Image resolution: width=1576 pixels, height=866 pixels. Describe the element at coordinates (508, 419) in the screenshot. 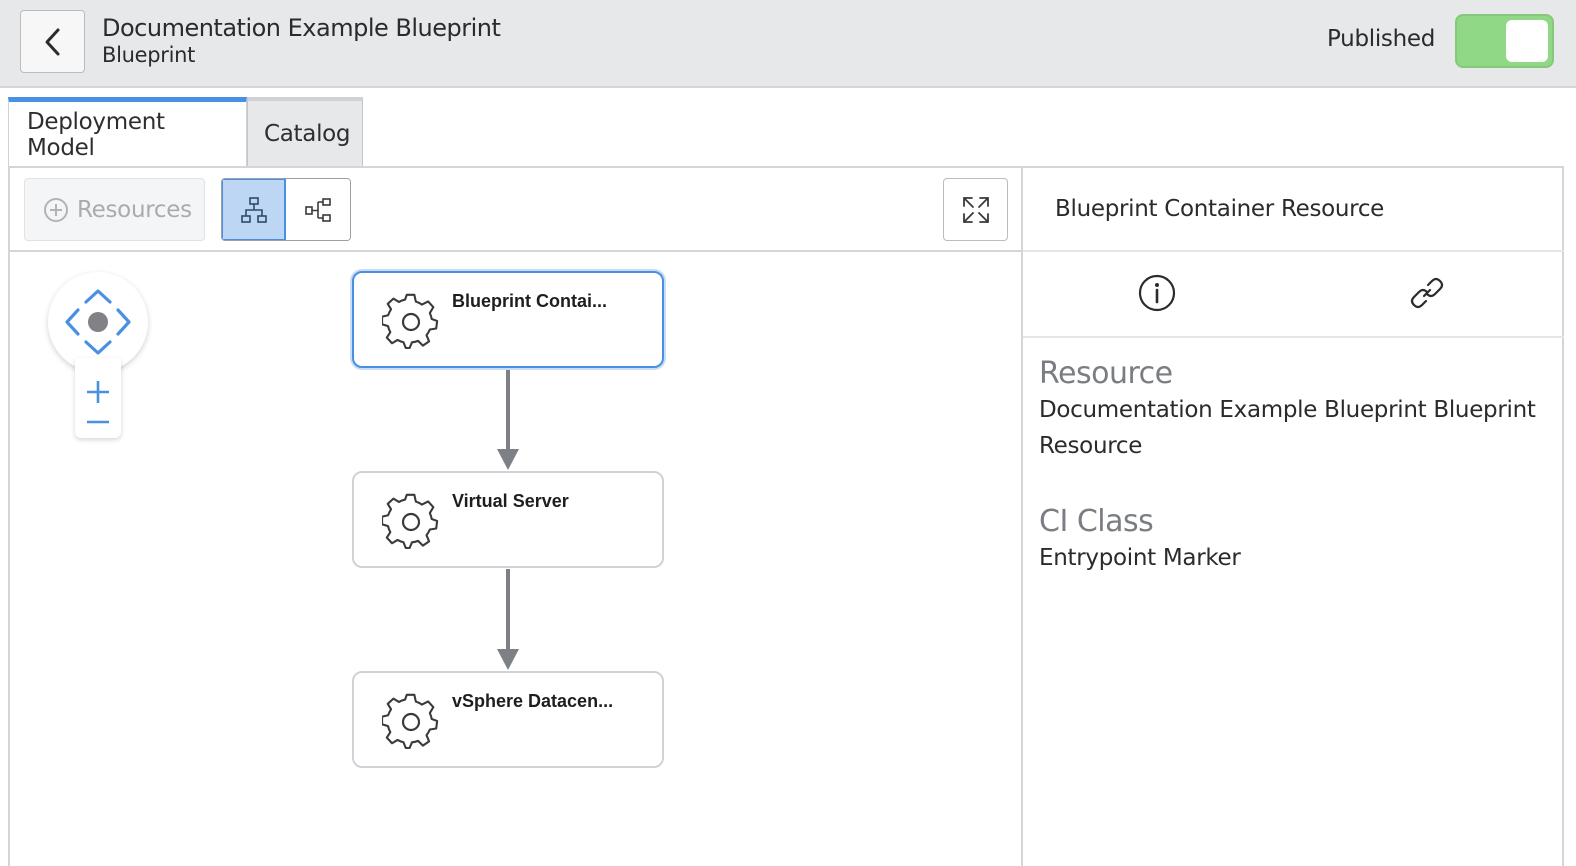

I see `edge-container-to-server` at that location.